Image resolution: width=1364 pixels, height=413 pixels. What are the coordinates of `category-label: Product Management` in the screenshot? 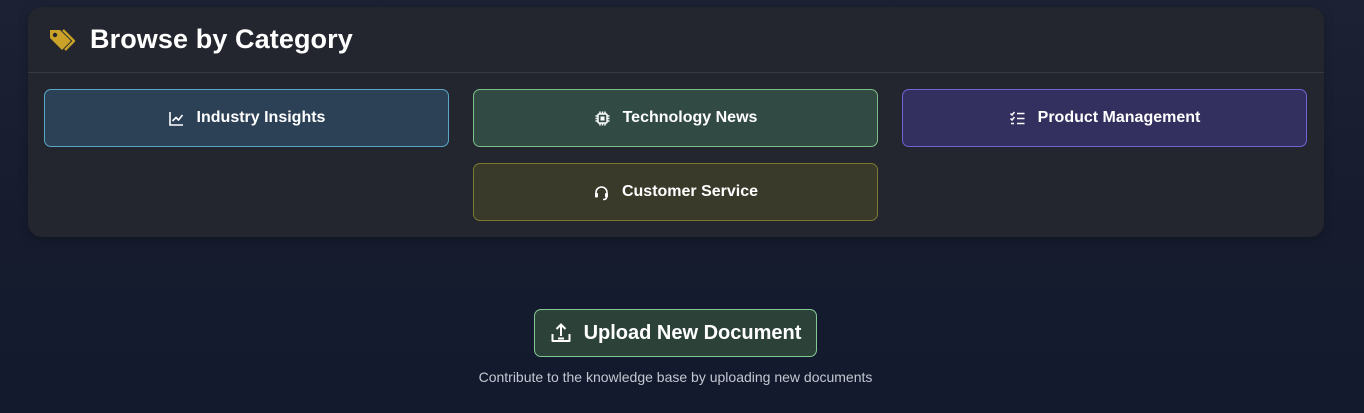 It's located at (1119, 117).